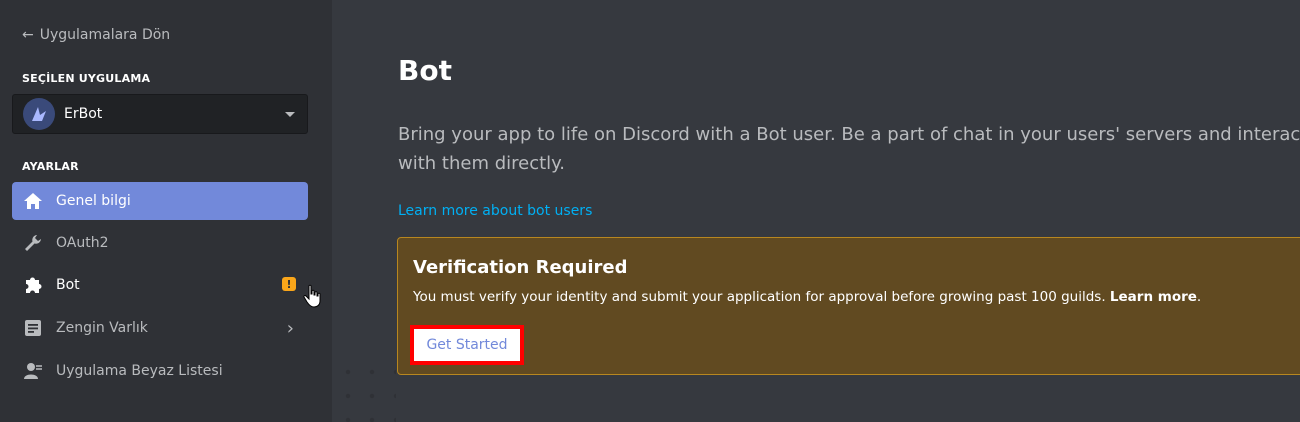 The height and width of the screenshot is (422, 1300). What do you see at coordinates (93, 201) in the screenshot?
I see `nav-item-label: Genel bilgi` at bounding box center [93, 201].